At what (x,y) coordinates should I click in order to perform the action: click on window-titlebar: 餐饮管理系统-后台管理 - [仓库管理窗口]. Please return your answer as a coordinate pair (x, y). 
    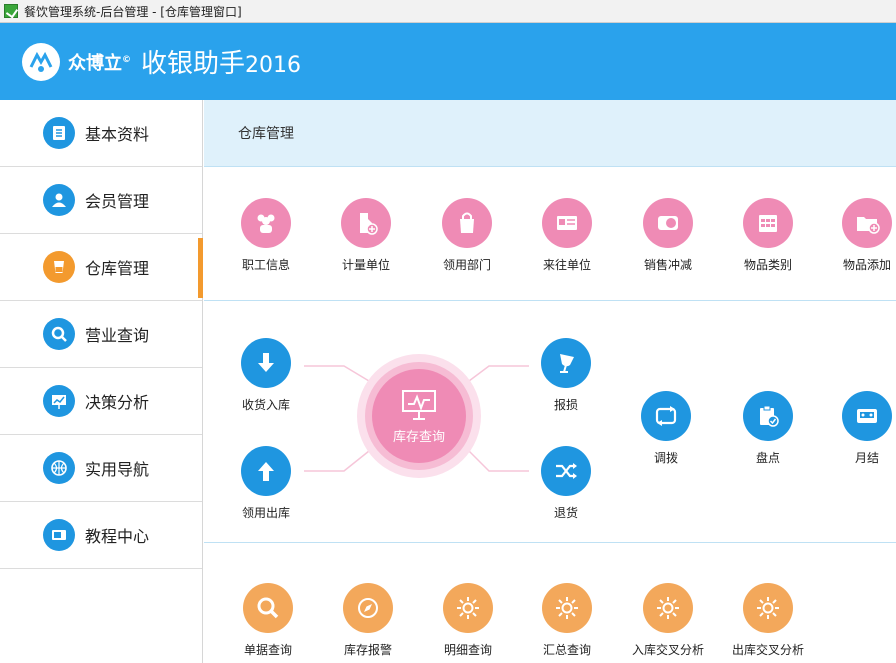
    Looking at the image, I should click on (448, 11).